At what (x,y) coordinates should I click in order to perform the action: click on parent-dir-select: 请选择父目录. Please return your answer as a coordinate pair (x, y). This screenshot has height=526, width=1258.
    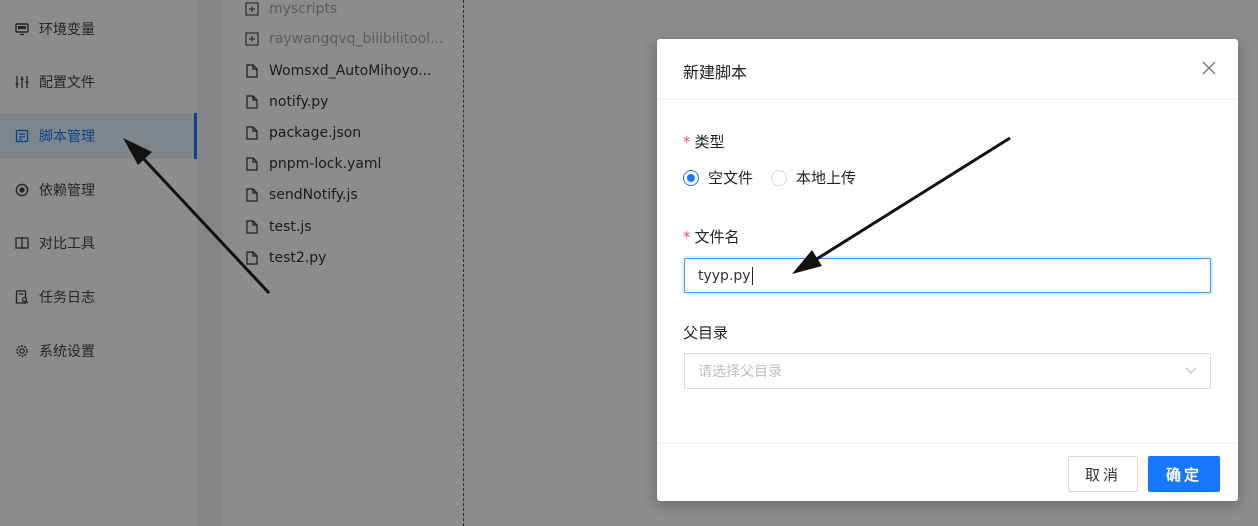
    Looking at the image, I should click on (947, 371).